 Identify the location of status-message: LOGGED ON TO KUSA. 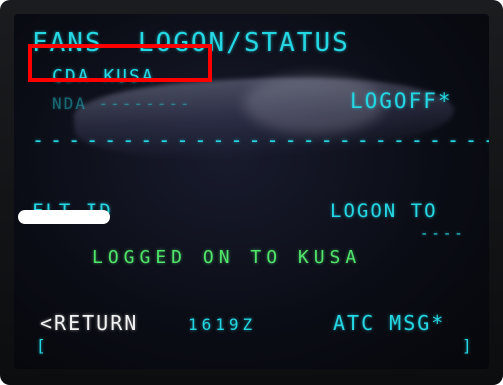
(227, 257).